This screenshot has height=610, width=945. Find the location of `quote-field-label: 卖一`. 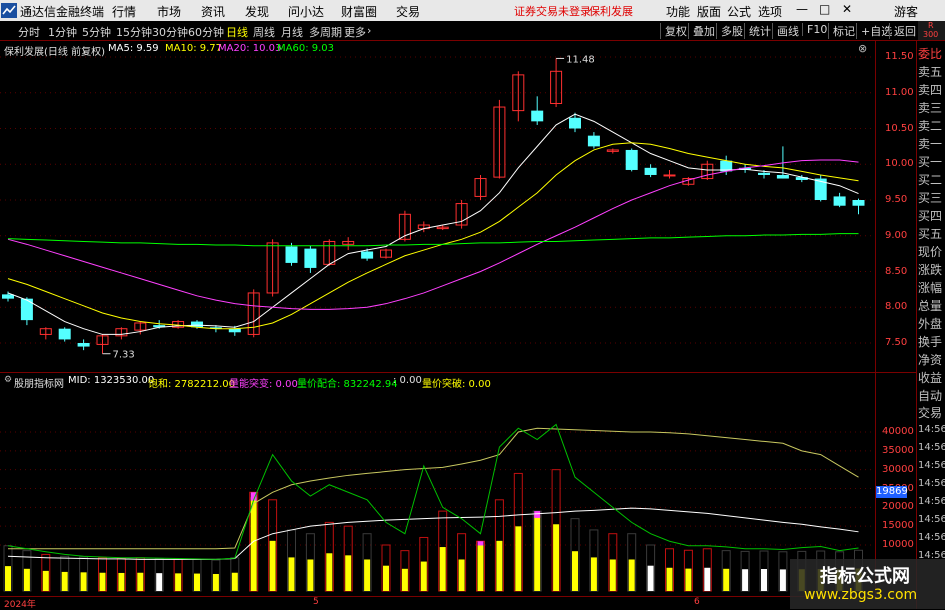

quote-field-label: 卖一 is located at coordinates (930, 144).